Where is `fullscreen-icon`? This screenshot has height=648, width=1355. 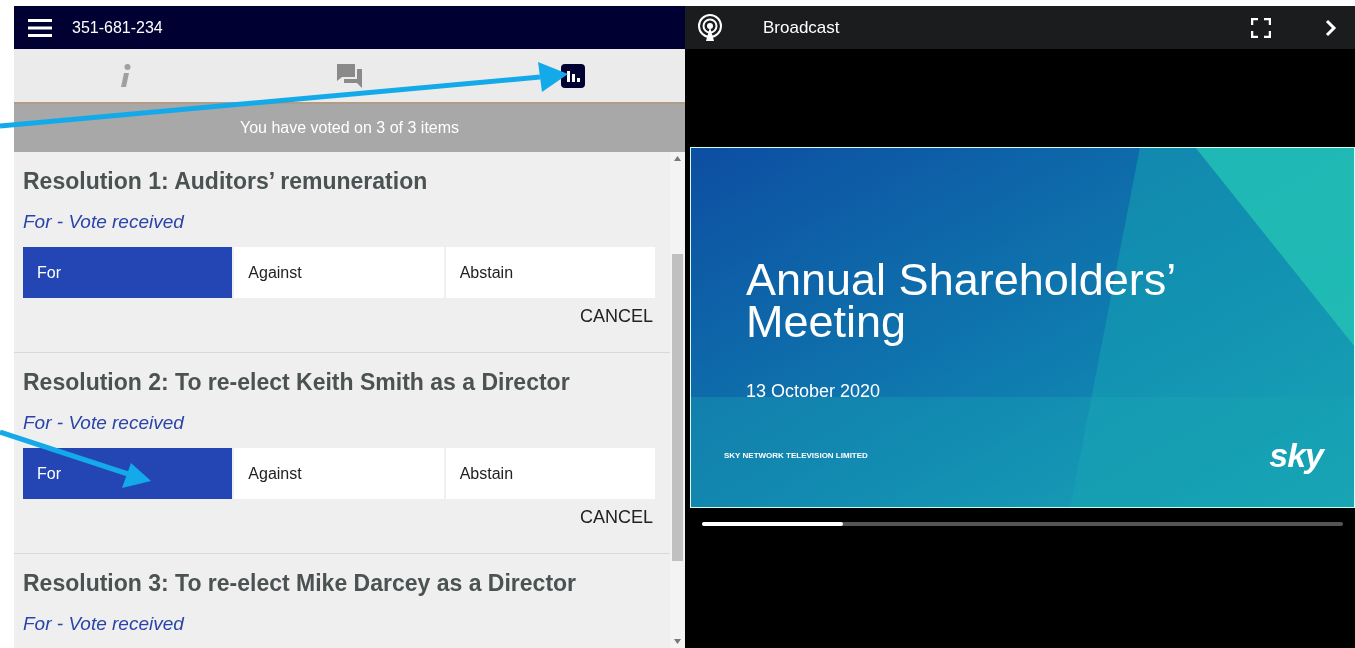 fullscreen-icon is located at coordinates (1261, 27).